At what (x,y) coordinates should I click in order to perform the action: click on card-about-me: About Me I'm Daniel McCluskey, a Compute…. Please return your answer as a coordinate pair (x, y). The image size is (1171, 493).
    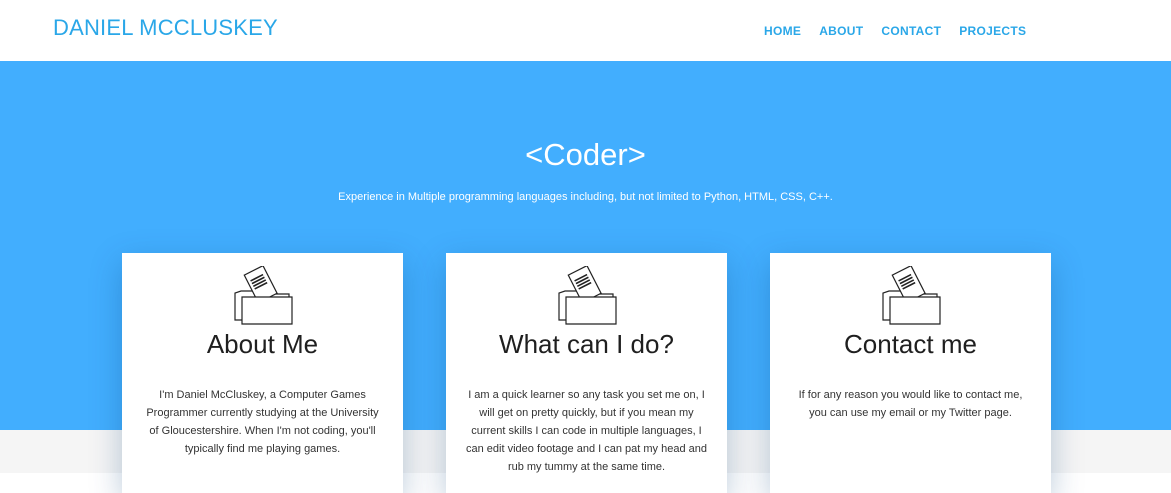
    Looking at the image, I should click on (262, 373).